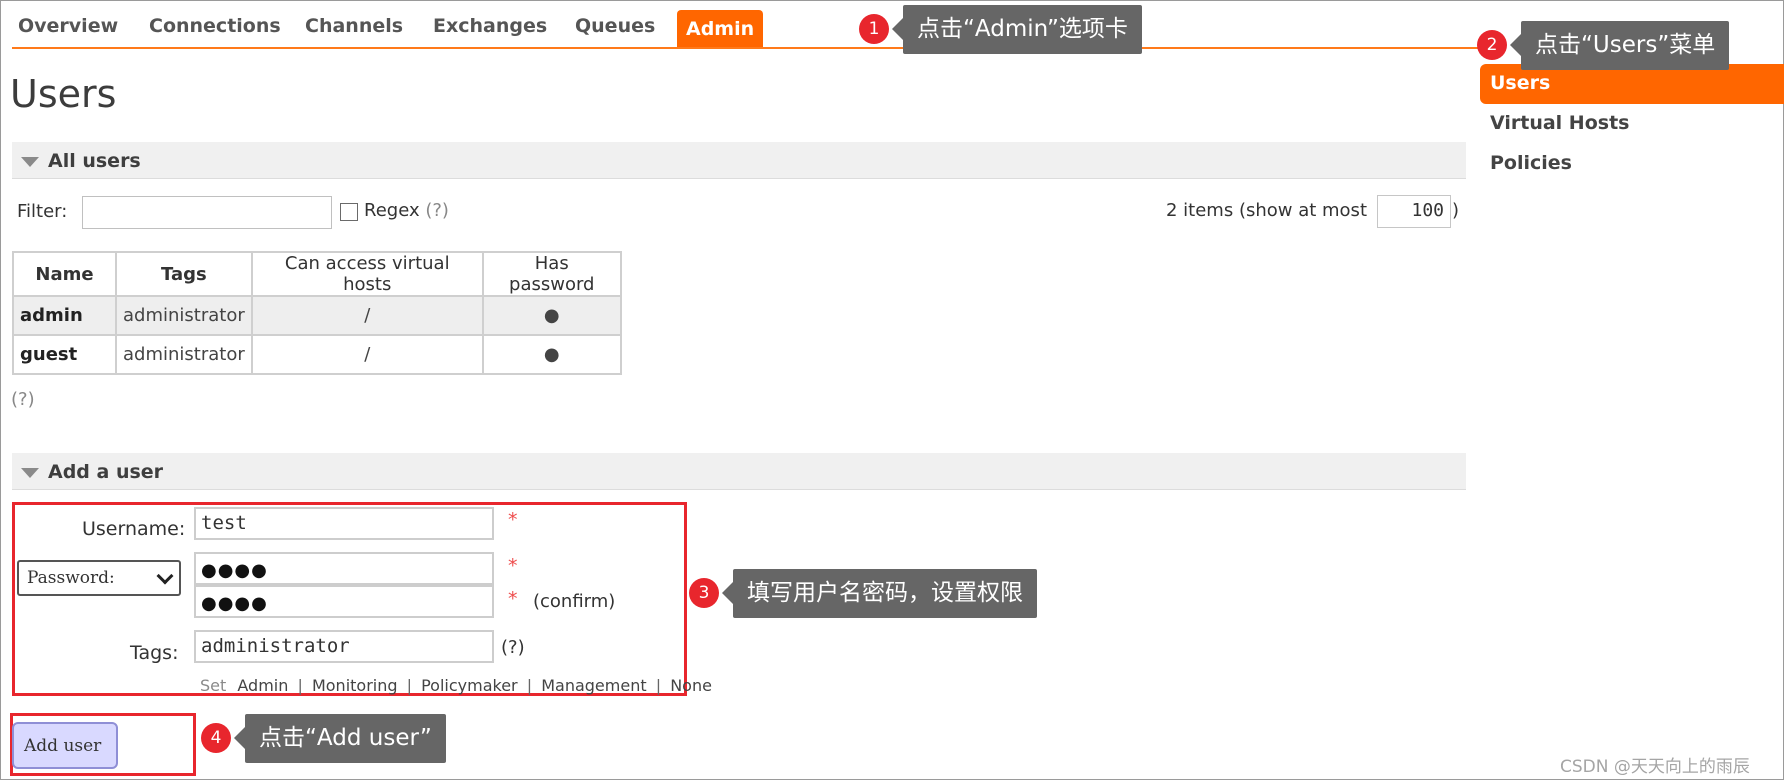  What do you see at coordinates (406, 210) in the screenshot?
I see `regex-label: Regex (?)` at bounding box center [406, 210].